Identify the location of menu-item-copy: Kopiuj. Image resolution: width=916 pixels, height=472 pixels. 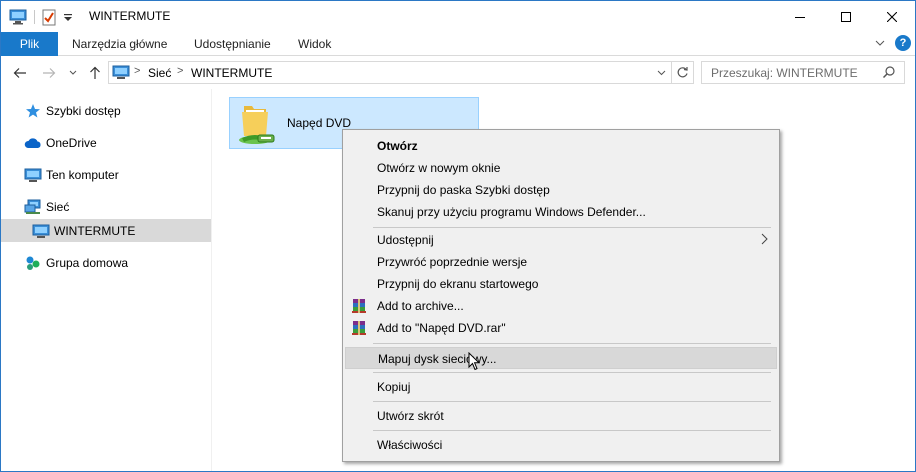
(561, 387).